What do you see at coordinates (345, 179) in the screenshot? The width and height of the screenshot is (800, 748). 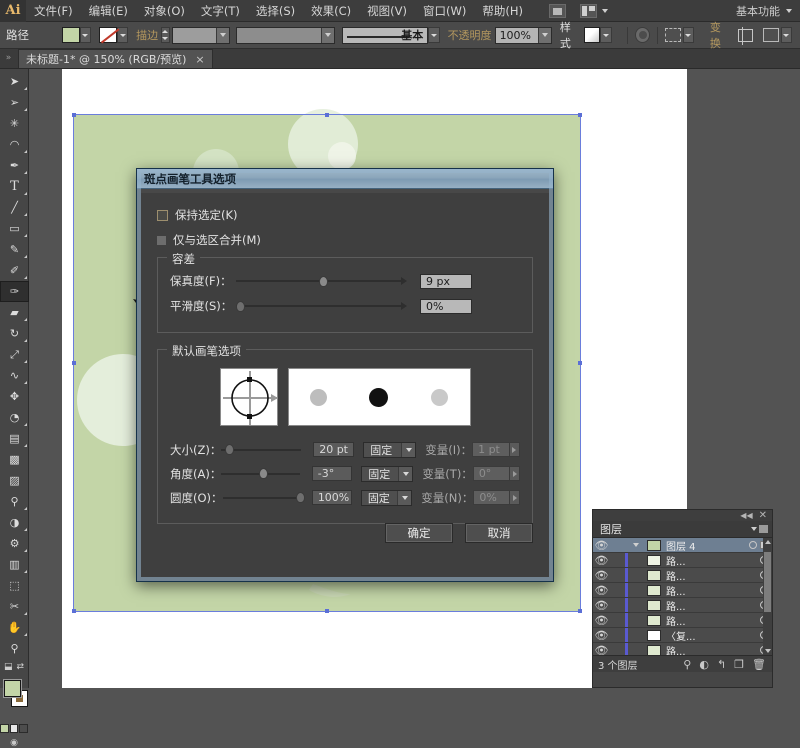 I see `dialog-title-bar: 斑点画笔工具选项` at bounding box center [345, 179].